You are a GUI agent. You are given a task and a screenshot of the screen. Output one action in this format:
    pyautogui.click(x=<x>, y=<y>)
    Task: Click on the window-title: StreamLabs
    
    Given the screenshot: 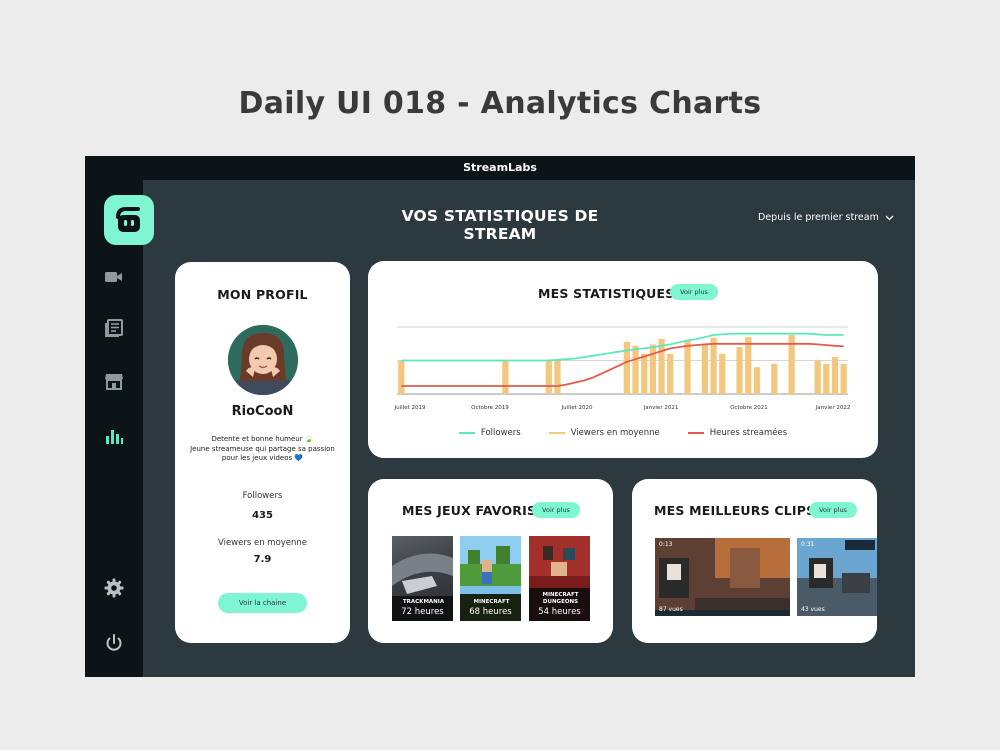 What is the action you would take?
    pyautogui.click(x=500, y=168)
    